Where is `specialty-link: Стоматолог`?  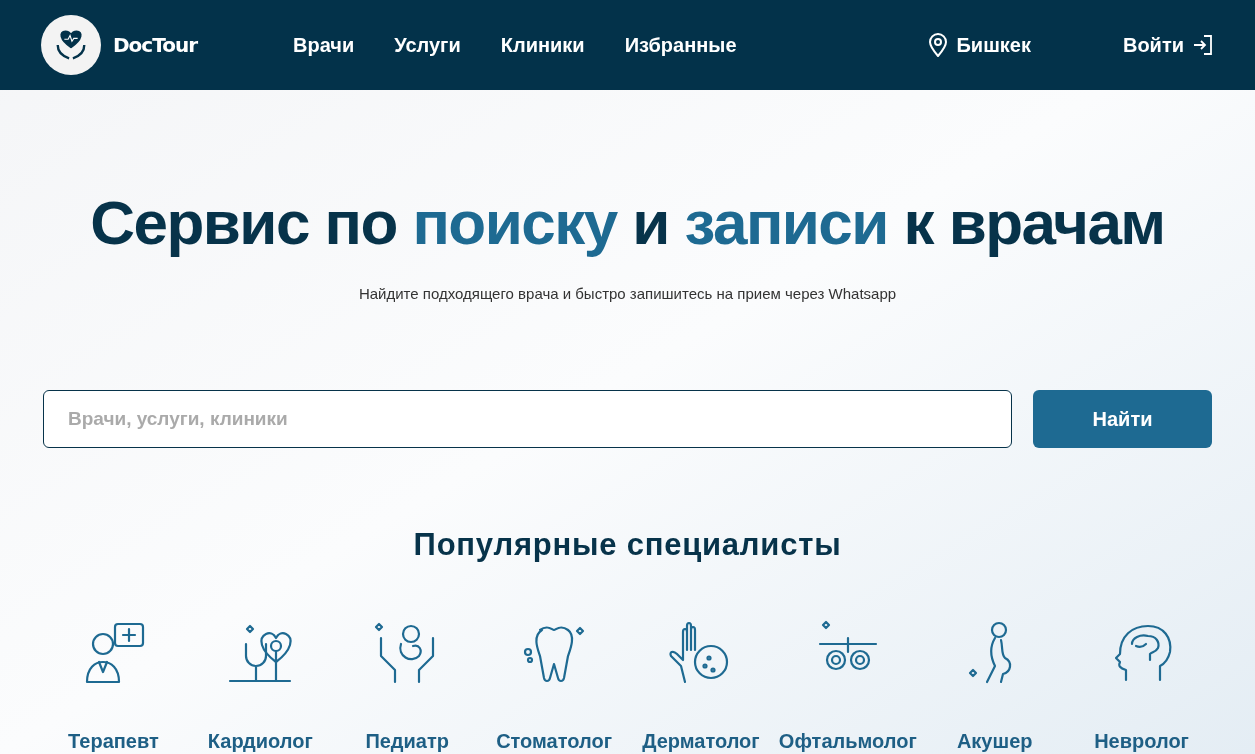 specialty-link: Стоматолог is located at coordinates (554, 740).